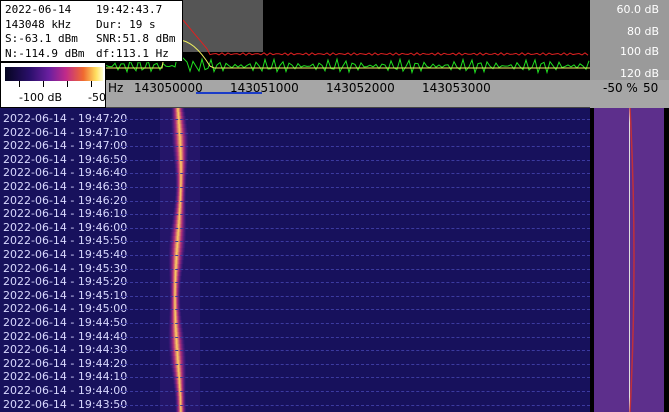 The image size is (669, 412). I want to click on noise-readout: N:-114.9 dBm, so click(45, 53).